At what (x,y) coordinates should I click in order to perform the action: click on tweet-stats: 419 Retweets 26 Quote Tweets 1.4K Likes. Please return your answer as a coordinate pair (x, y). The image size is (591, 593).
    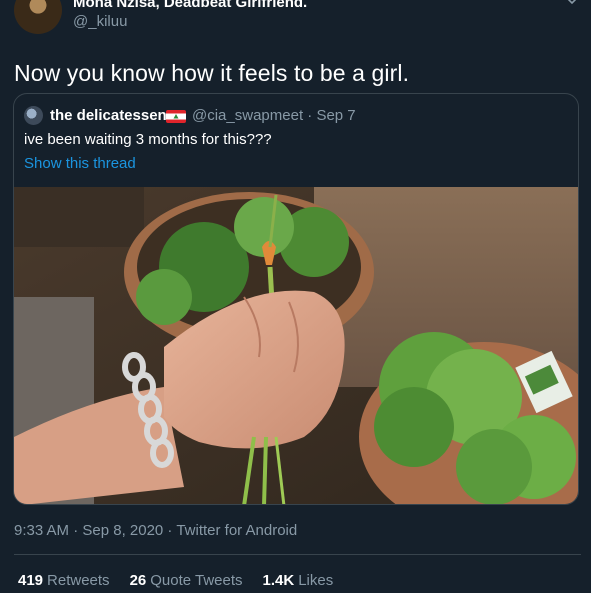
    Looking at the image, I should click on (175, 580).